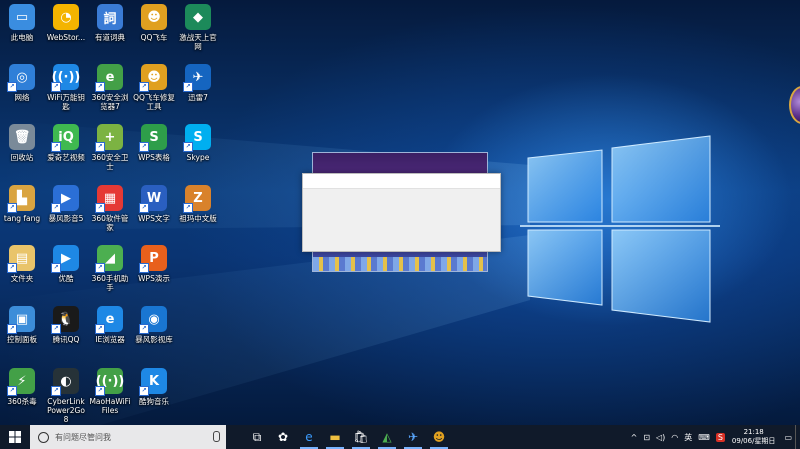 The width and height of the screenshot is (800, 449). I want to click on desktop-icon-label: 优酷, so click(66, 278).